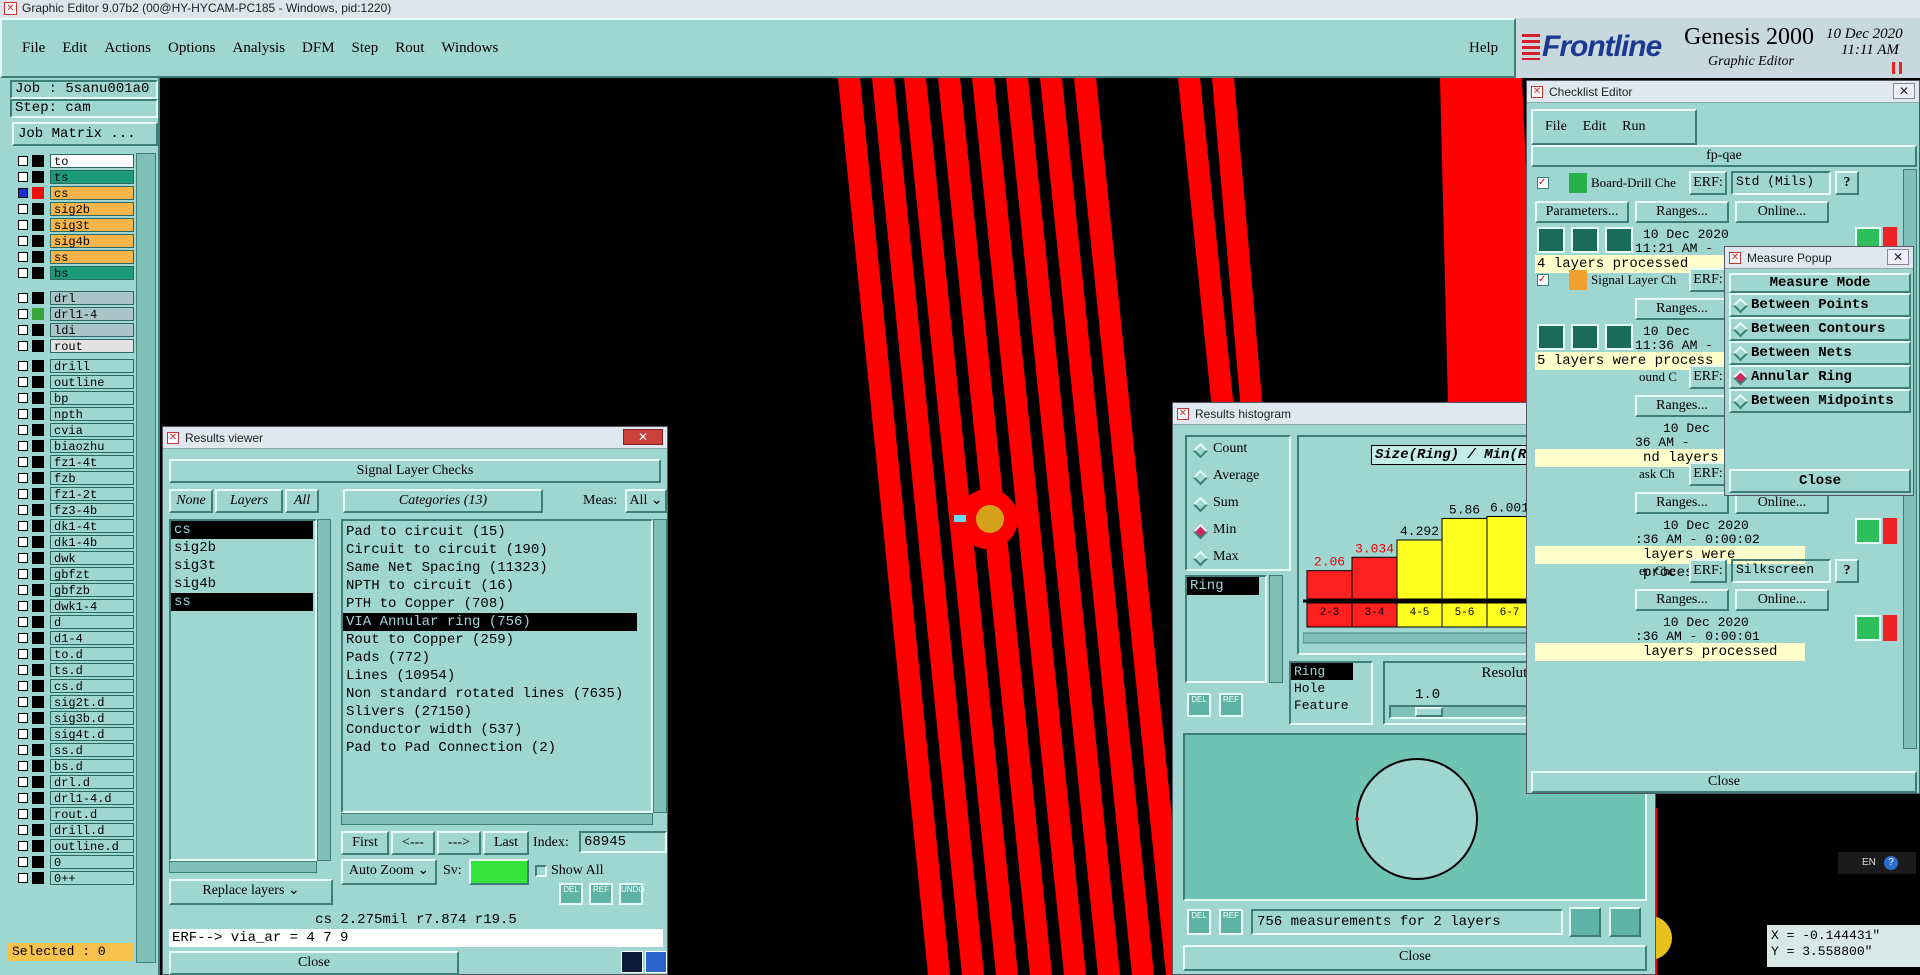 The width and height of the screenshot is (1920, 975). I want to click on list-item: Slivers (27150), so click(490, 712).